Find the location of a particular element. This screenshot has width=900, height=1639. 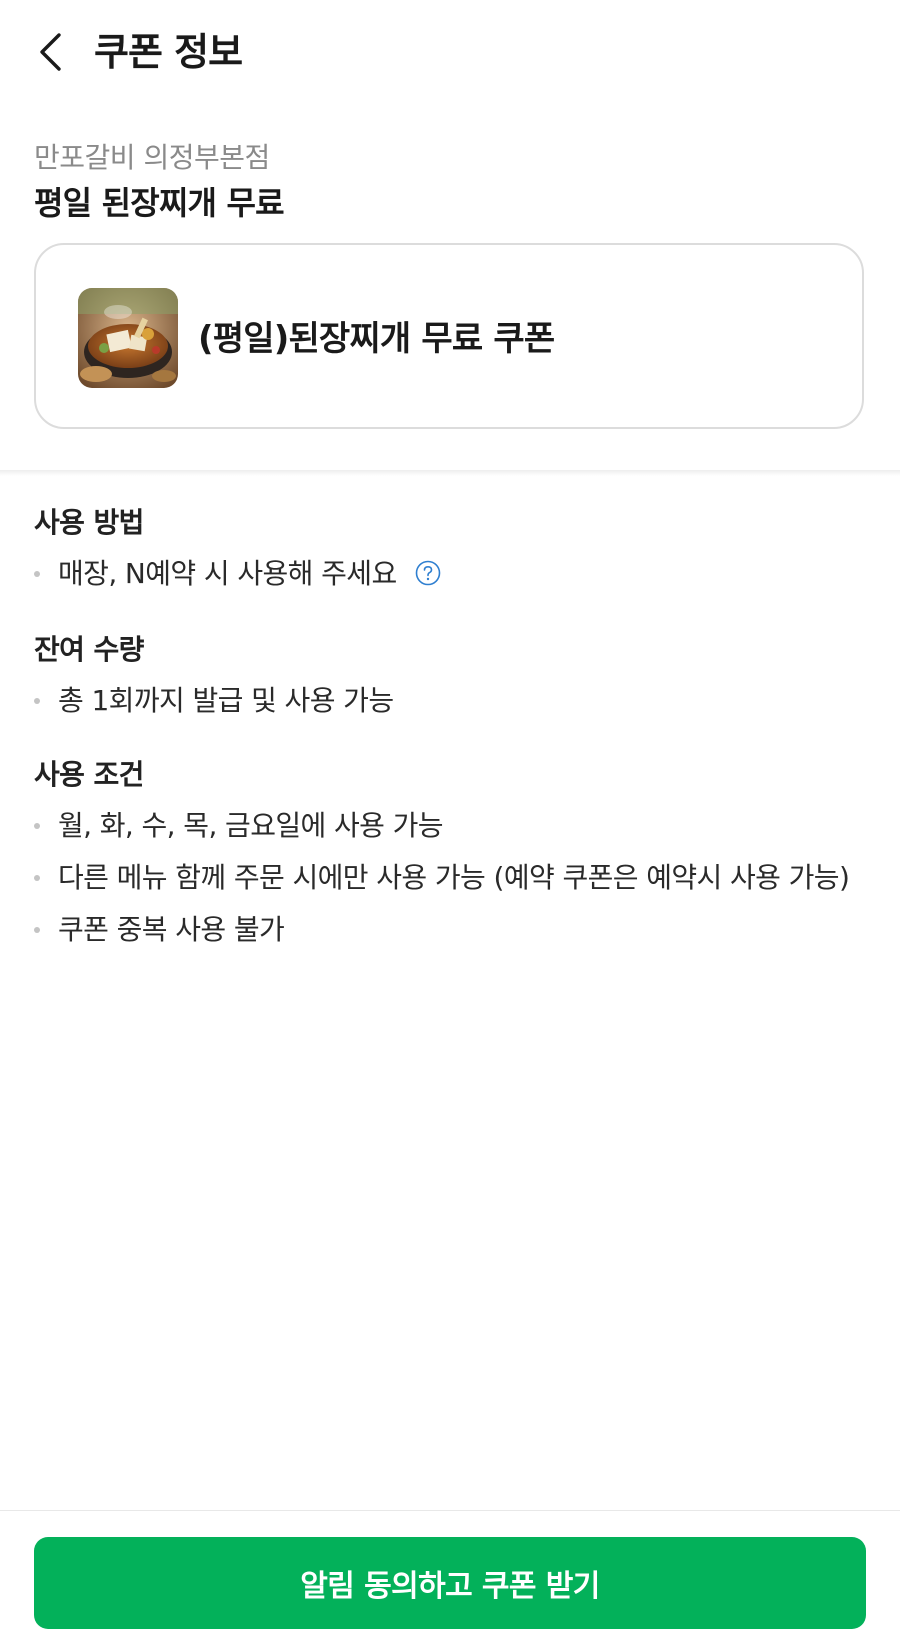

footer-divider is located at coordinates (450, 1510).